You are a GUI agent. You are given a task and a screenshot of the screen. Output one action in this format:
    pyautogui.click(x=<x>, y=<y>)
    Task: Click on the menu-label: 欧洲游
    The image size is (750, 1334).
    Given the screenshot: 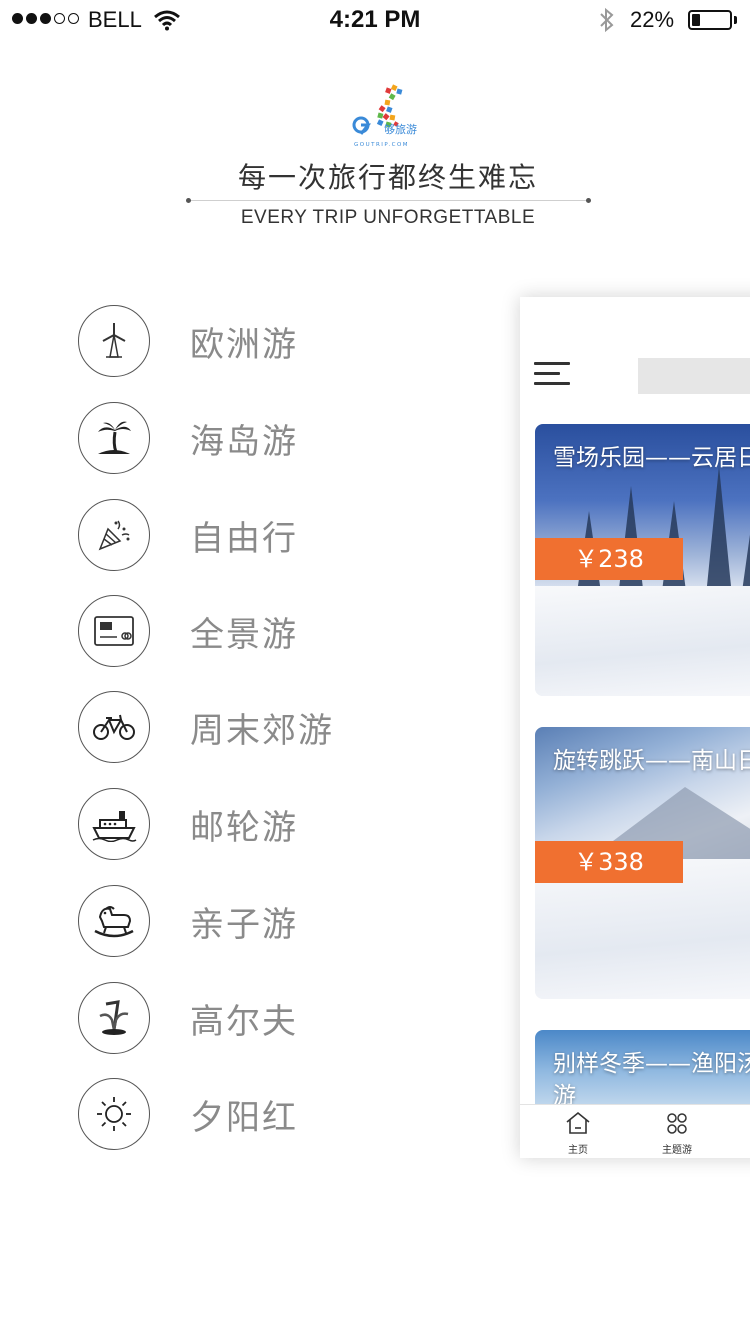 What is the action you would take?
    pyautogui.click(x=244, y=344)
    